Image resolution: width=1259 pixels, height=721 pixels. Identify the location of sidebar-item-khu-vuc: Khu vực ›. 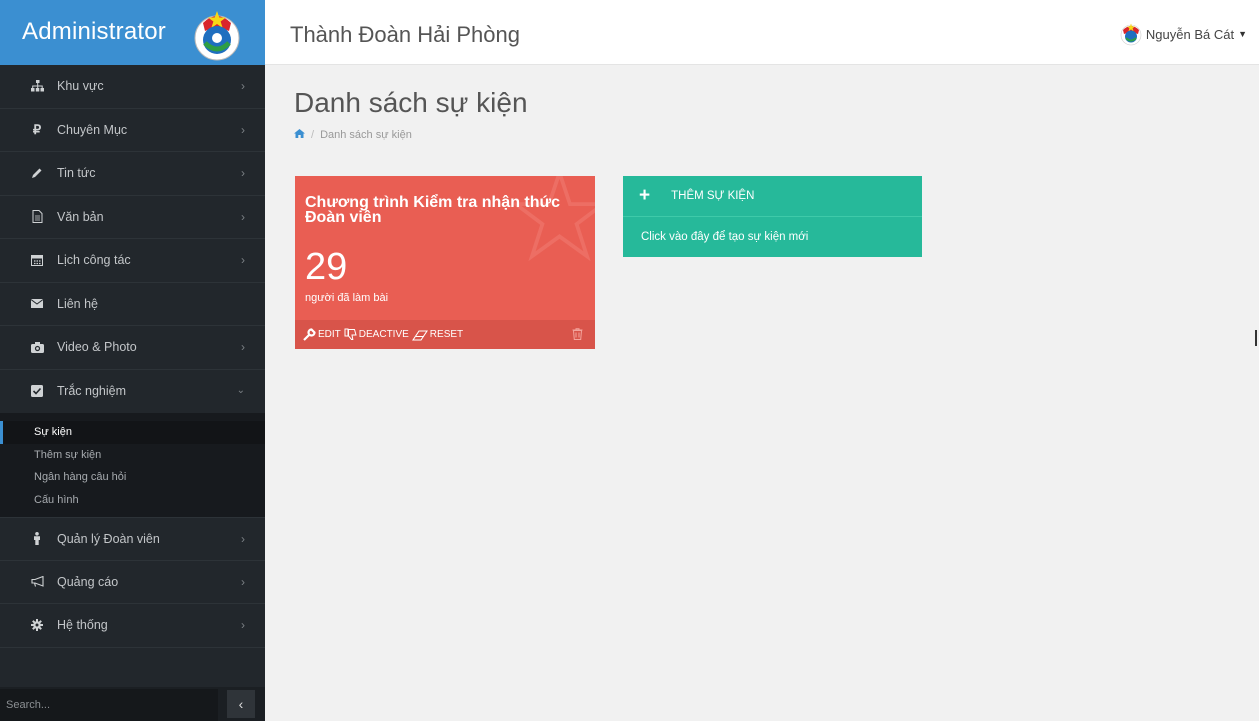
(132, 87).